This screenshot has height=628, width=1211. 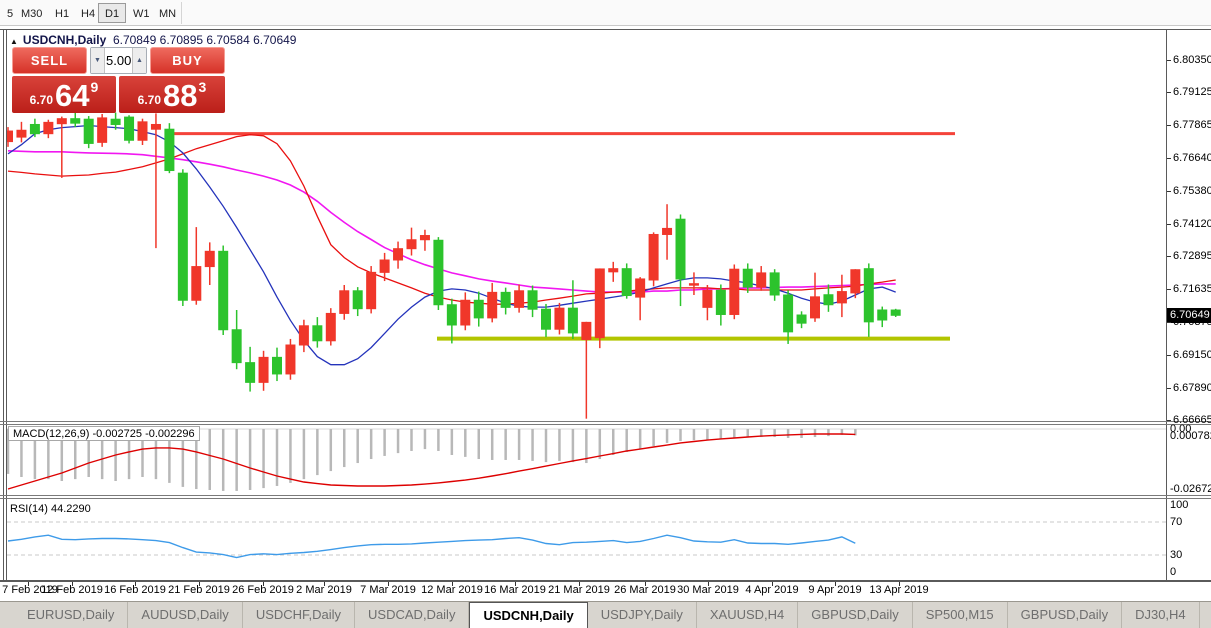 What do you see at coordinates (431, 546) in the screenshot?
I see `rsi-line` at bounding box center [431, 546].